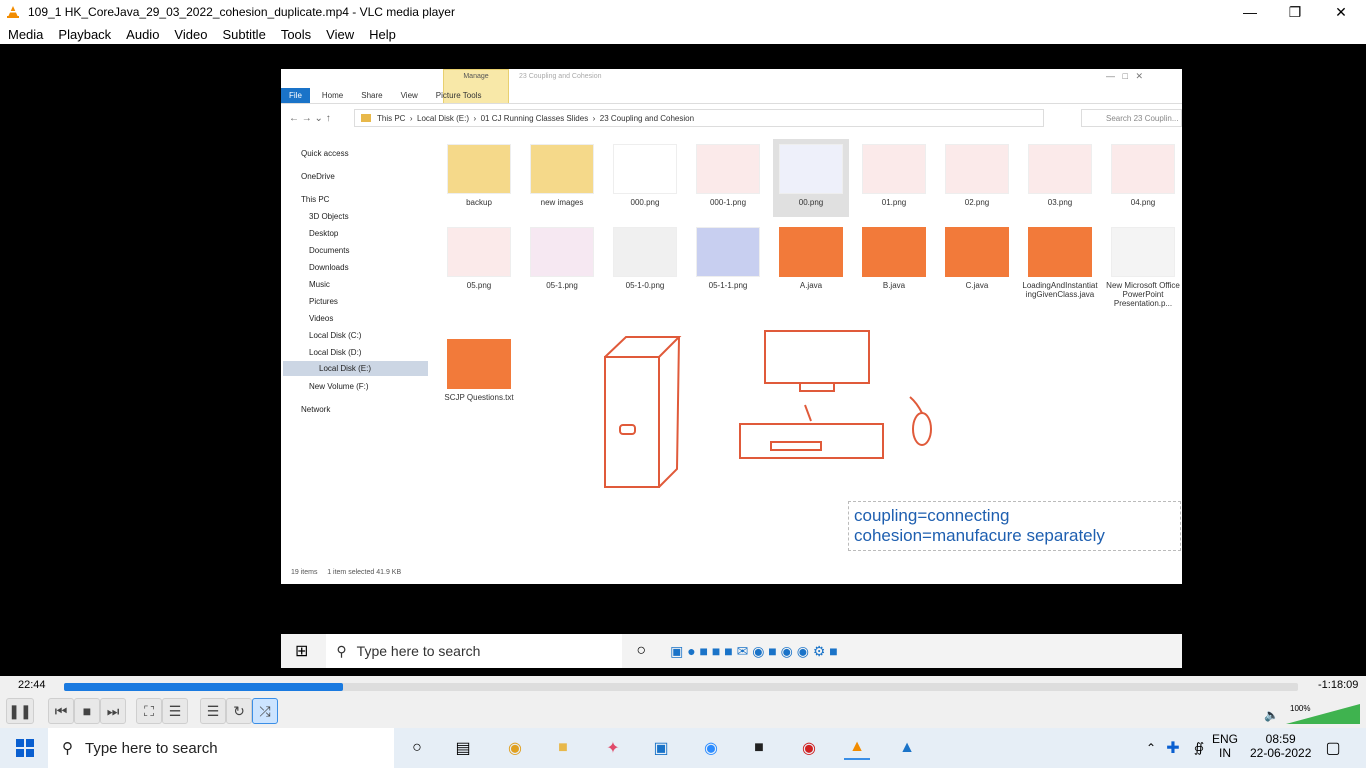 The width and height of the screenshot is (1366, 768). Describe the element at coordinates (340, 34) in the screenshot. I see `menu-view: View` at that location.